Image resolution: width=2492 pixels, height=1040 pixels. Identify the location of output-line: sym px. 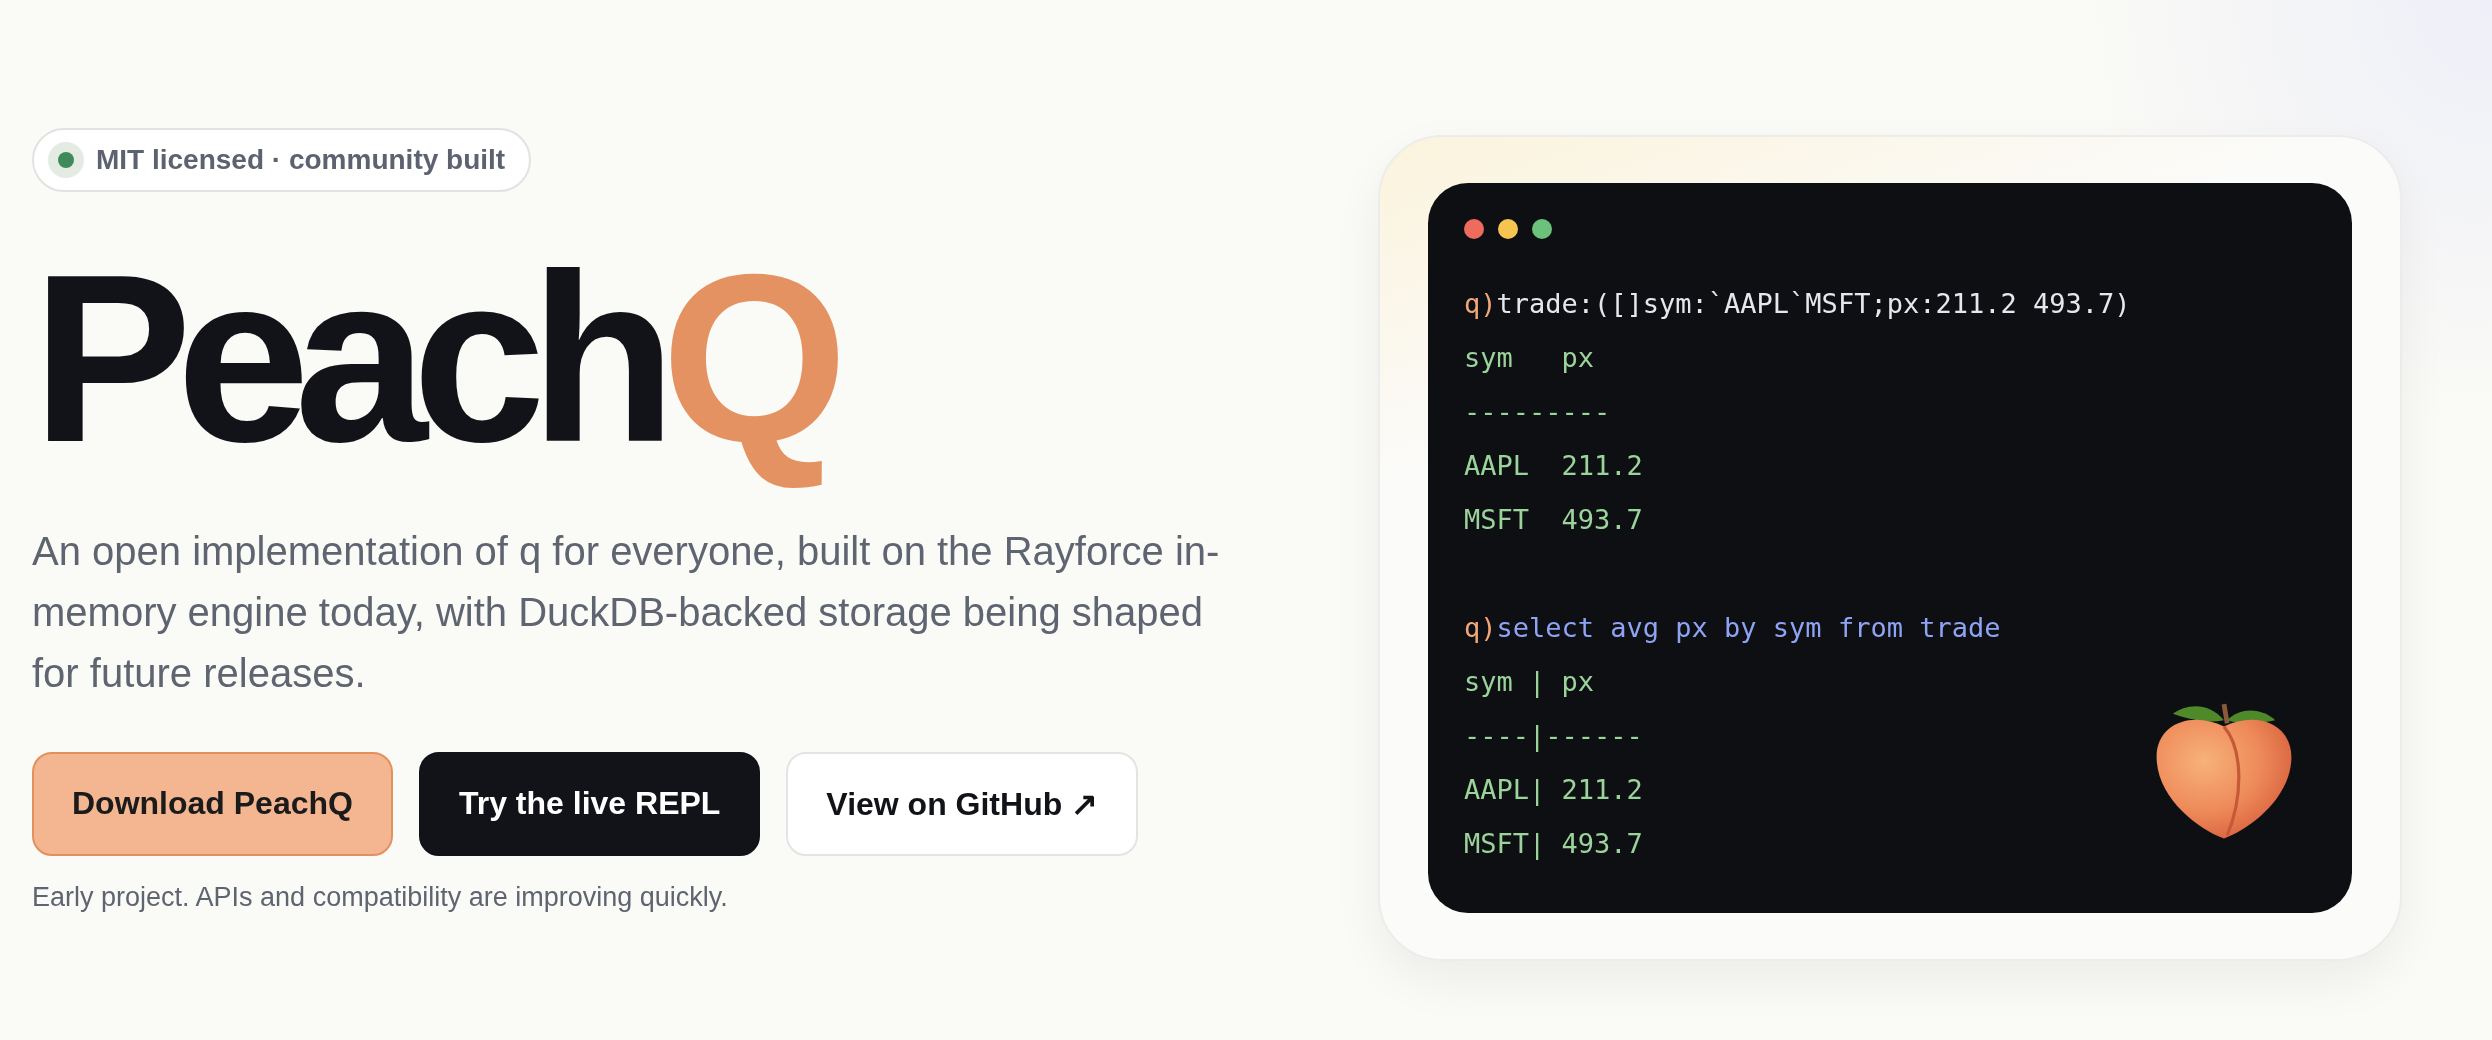
(1530, 358).